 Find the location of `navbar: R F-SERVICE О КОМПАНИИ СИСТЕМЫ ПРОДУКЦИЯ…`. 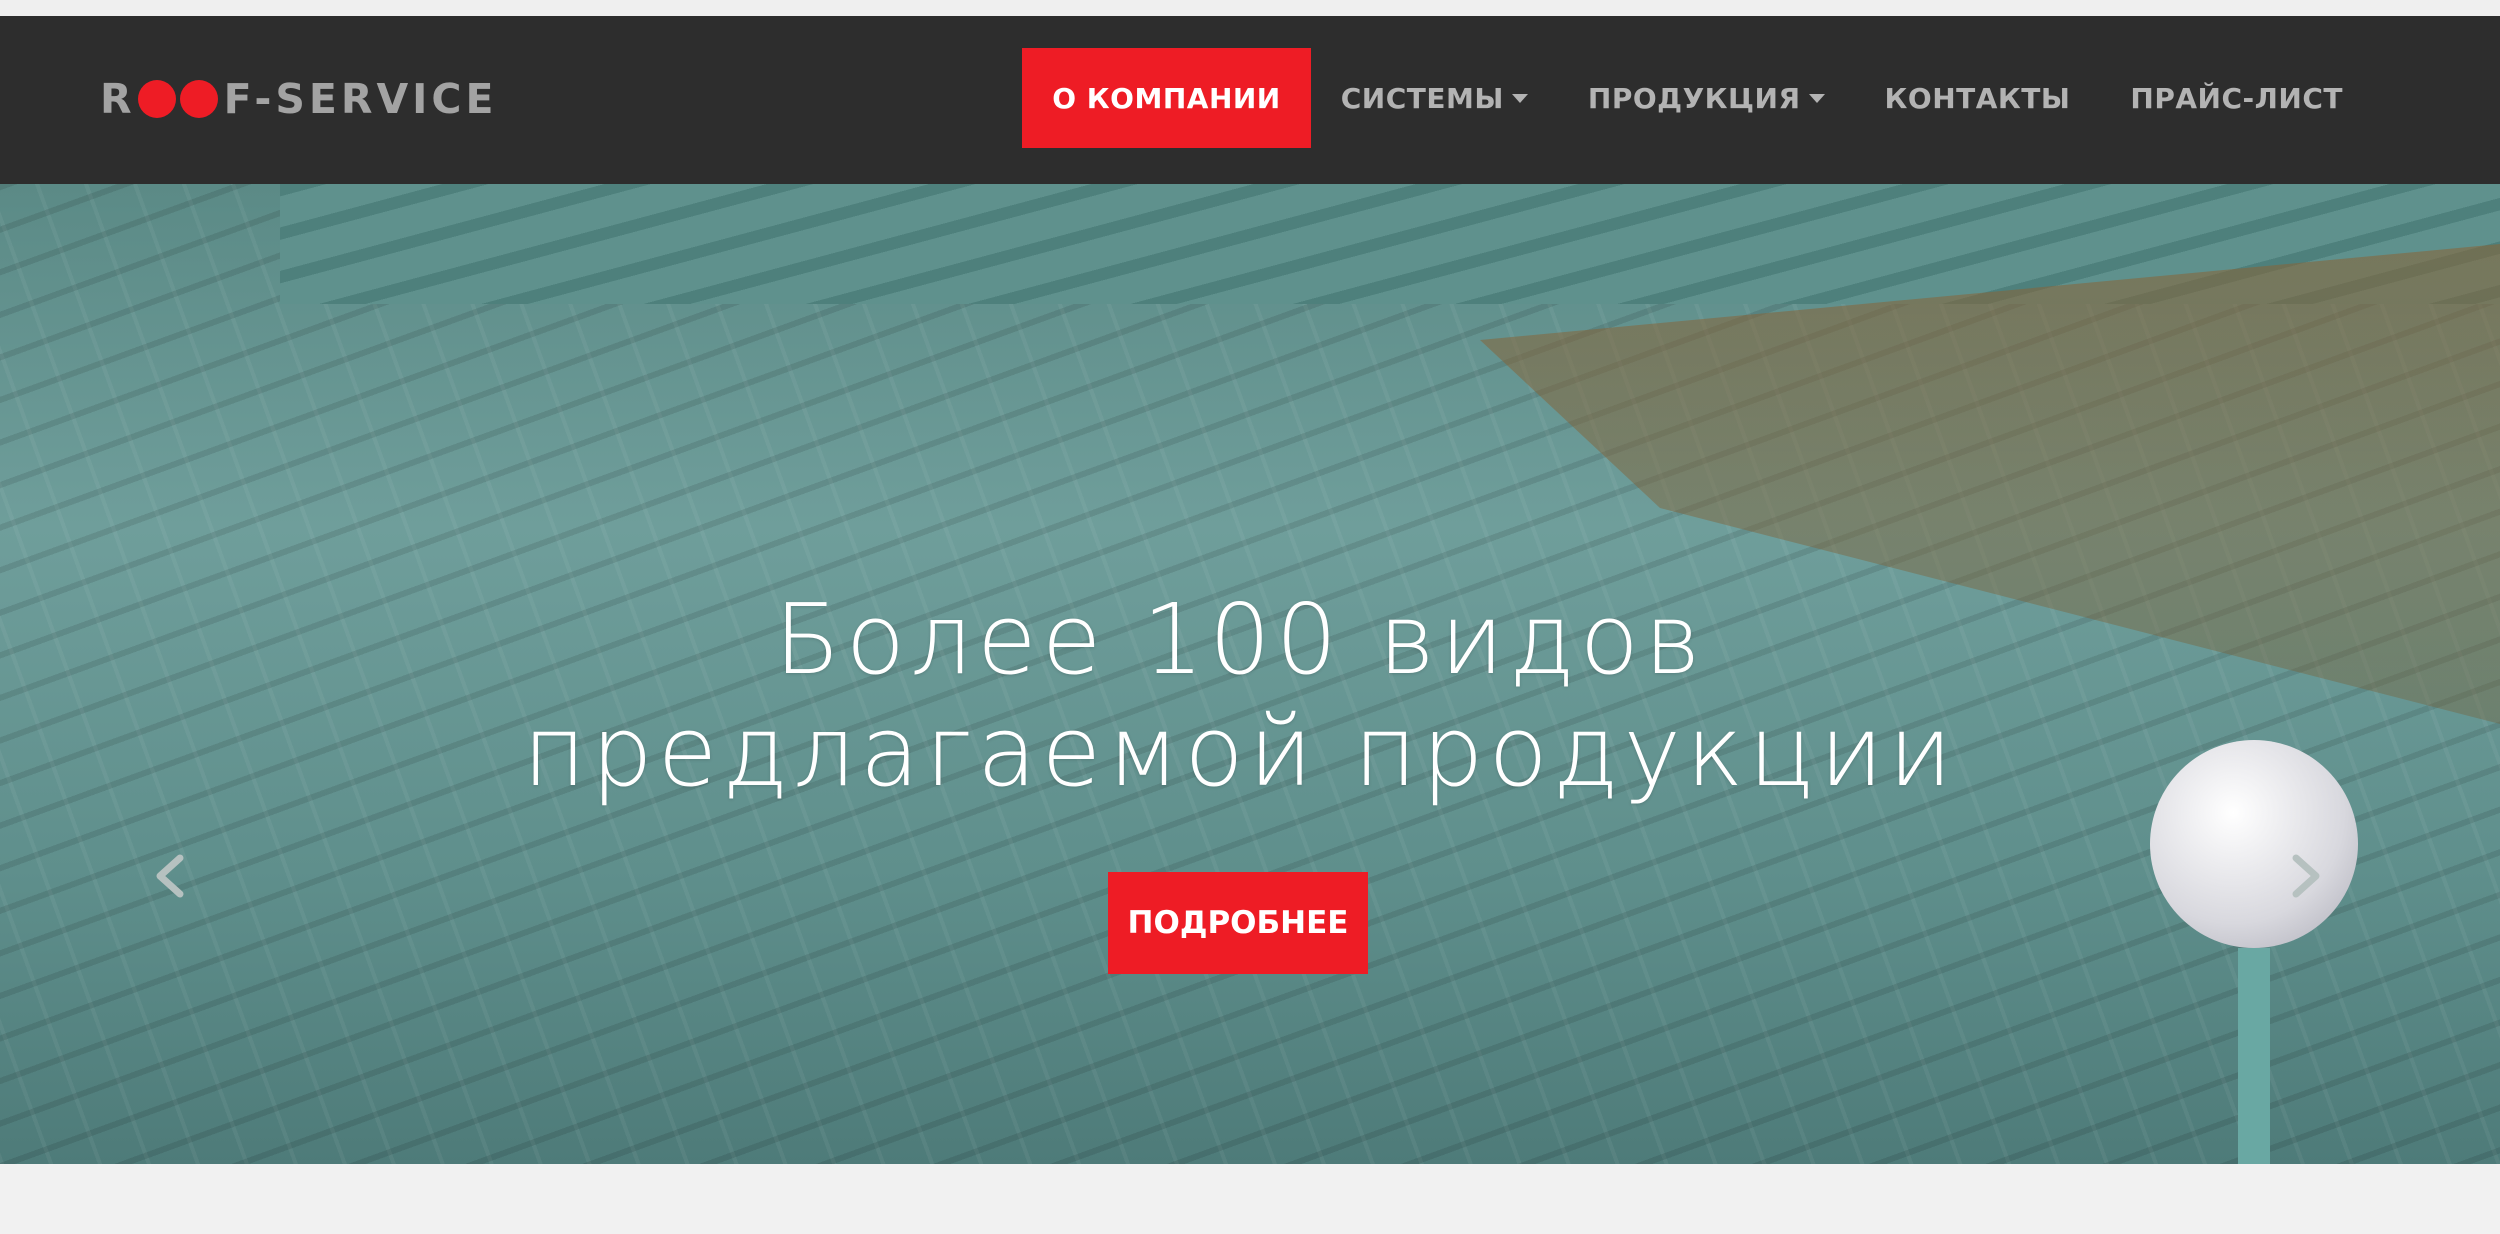

navbar: R F-SERVICE О КОМПАНИИ СИСТЕМЫ ПРОДУКЦИЯ… is located at coordinates (1250, 100).